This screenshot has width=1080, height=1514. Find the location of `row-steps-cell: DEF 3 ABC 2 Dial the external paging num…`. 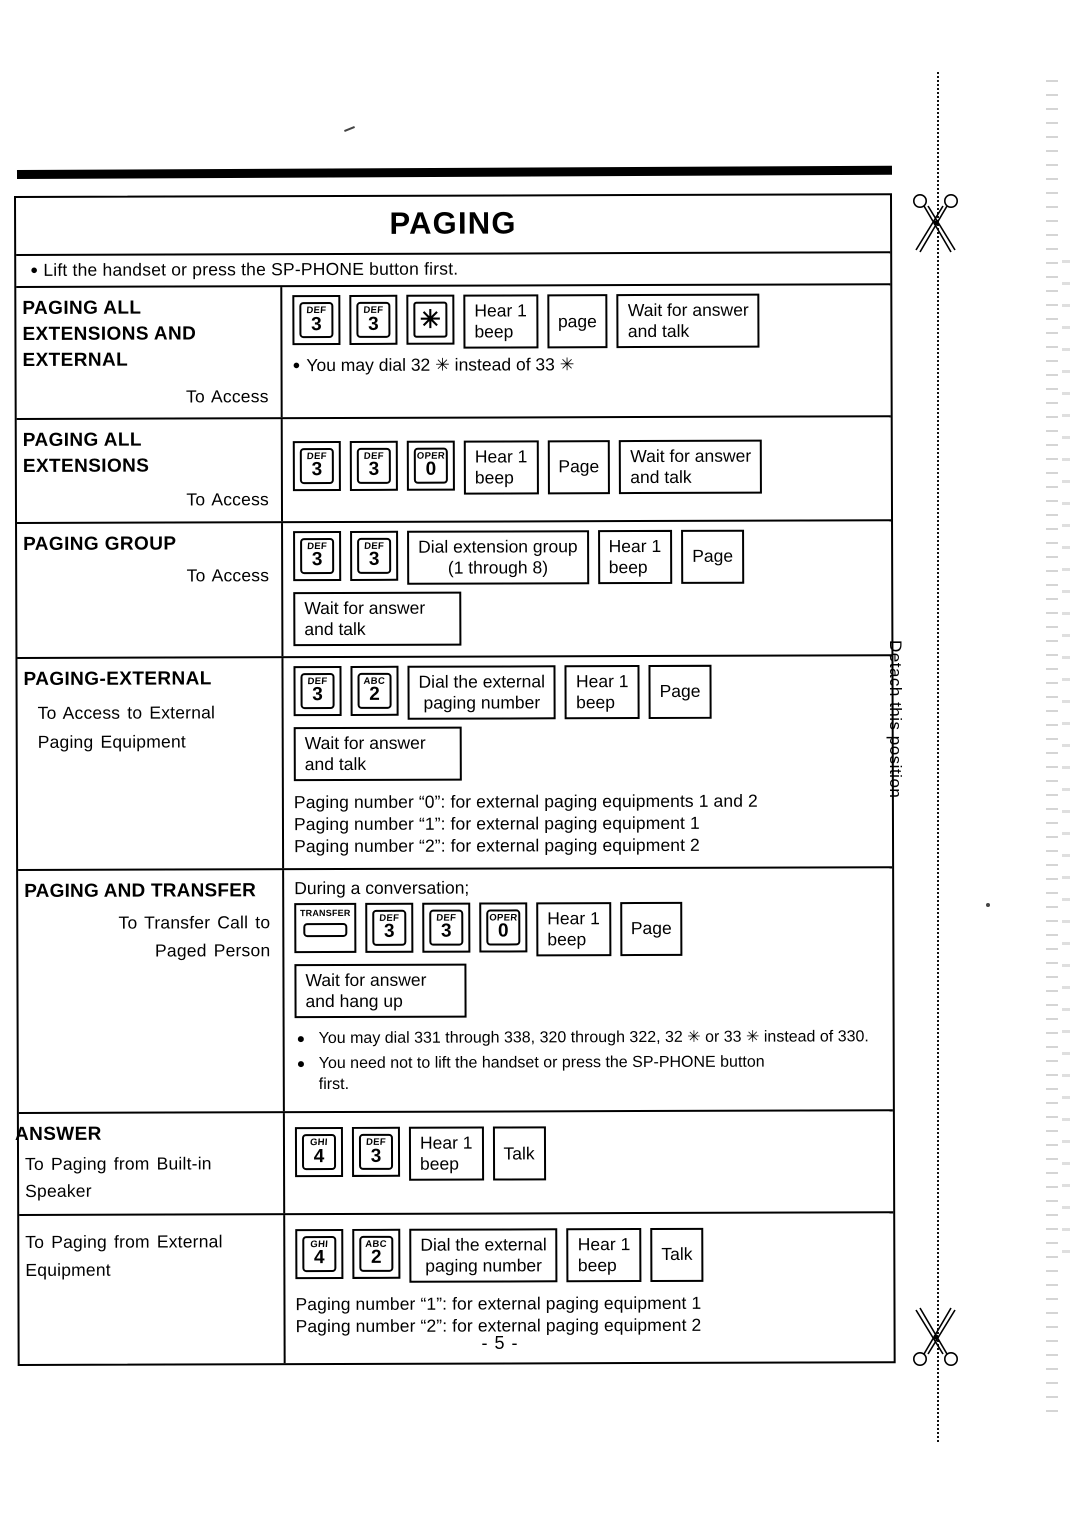

row-steps-cell: DEF 3 ABC 2 Dial the external paging num… is located at coordinates (587, 762).